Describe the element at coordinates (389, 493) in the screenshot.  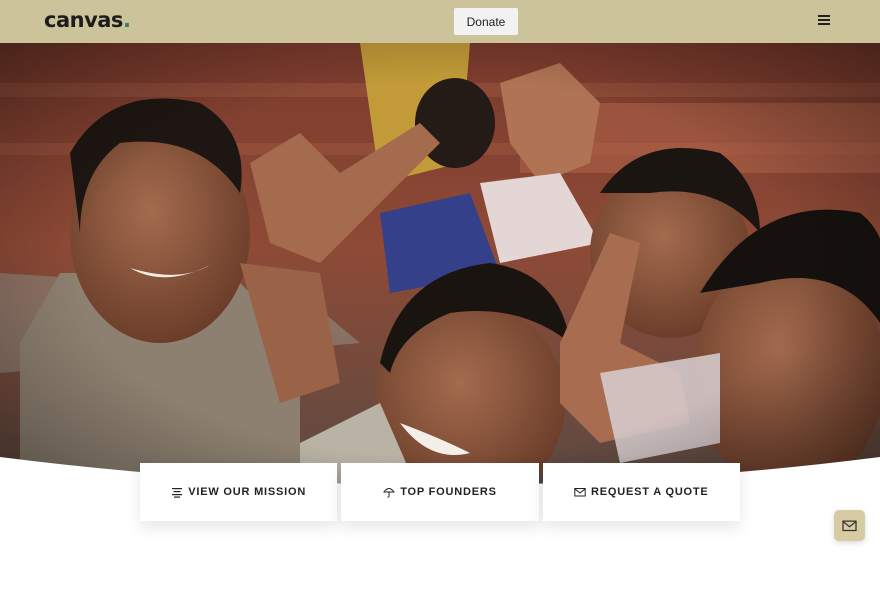
I see `umbrella-icon` at that location.